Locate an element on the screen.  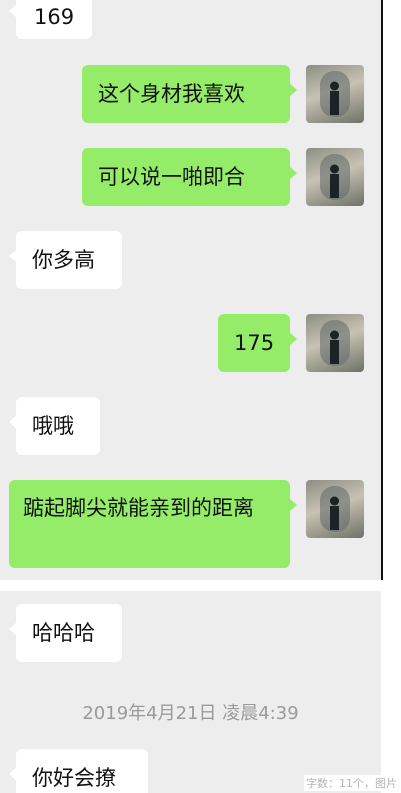
message-bubble-outgoing: 踮起脚尖就能亲到的距离 is located at coordinates (153, 524).